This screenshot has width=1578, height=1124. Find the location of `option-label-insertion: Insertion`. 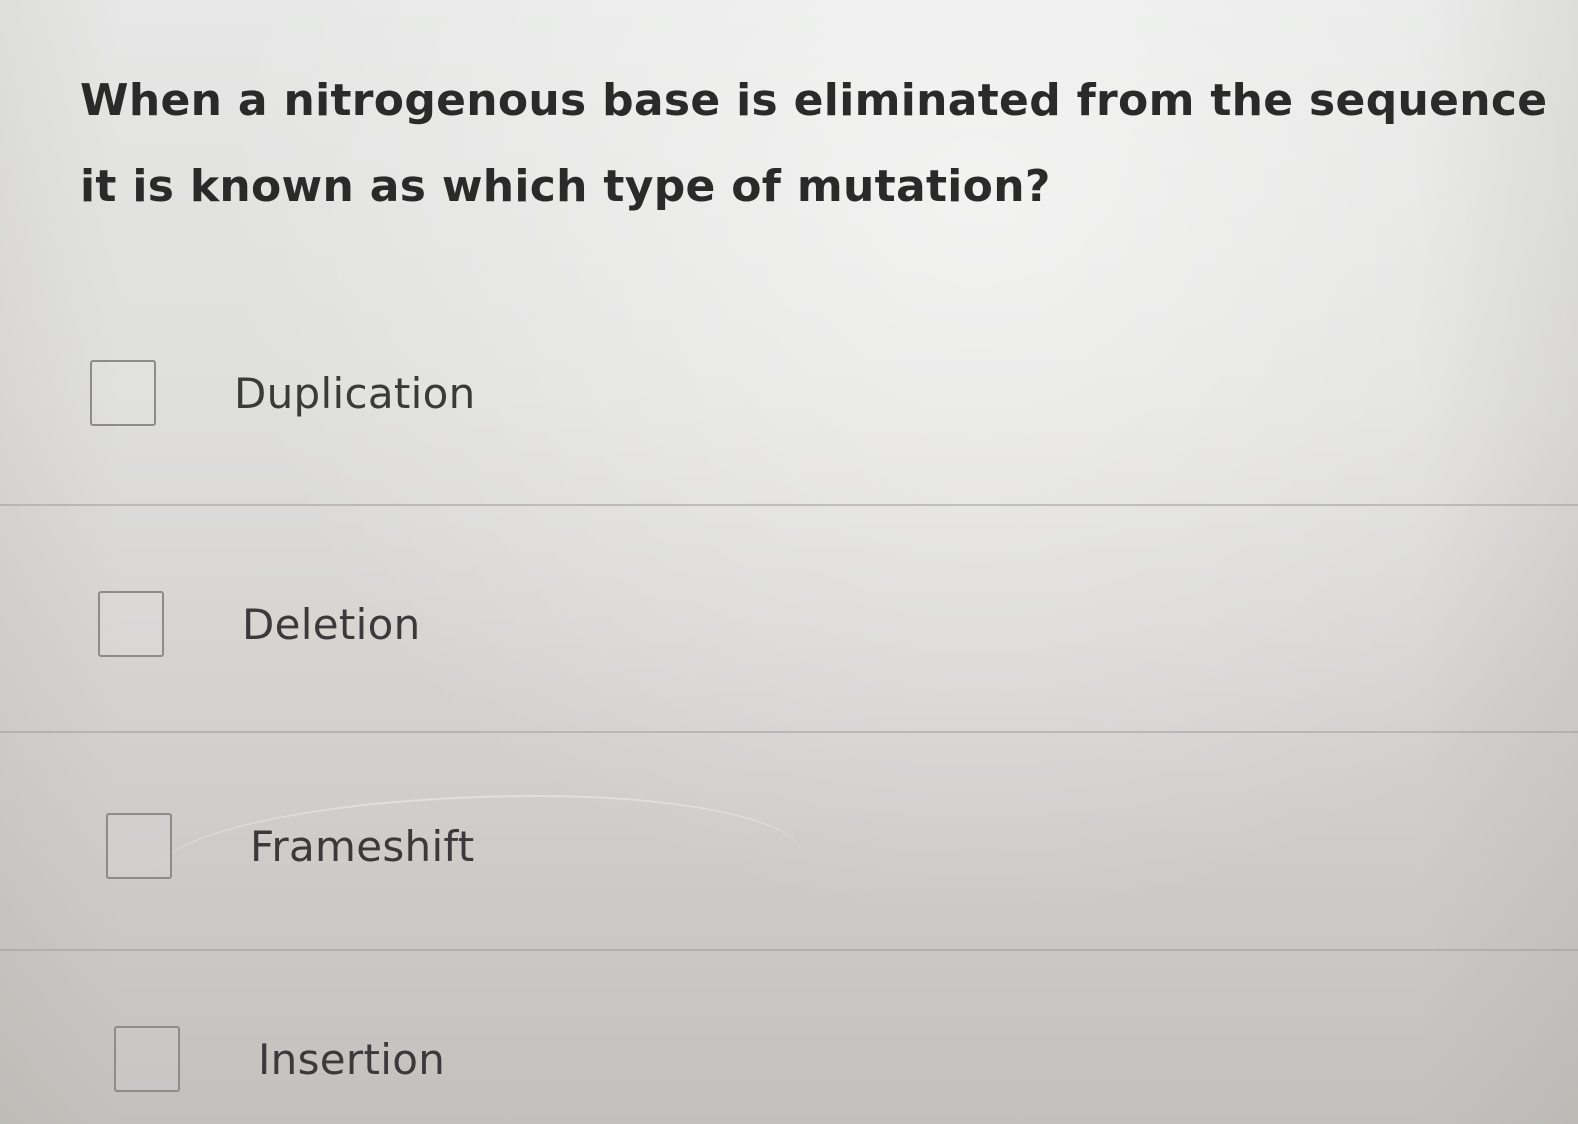

option-label-insertion: Insertion is located at coordinates (352, 1059).